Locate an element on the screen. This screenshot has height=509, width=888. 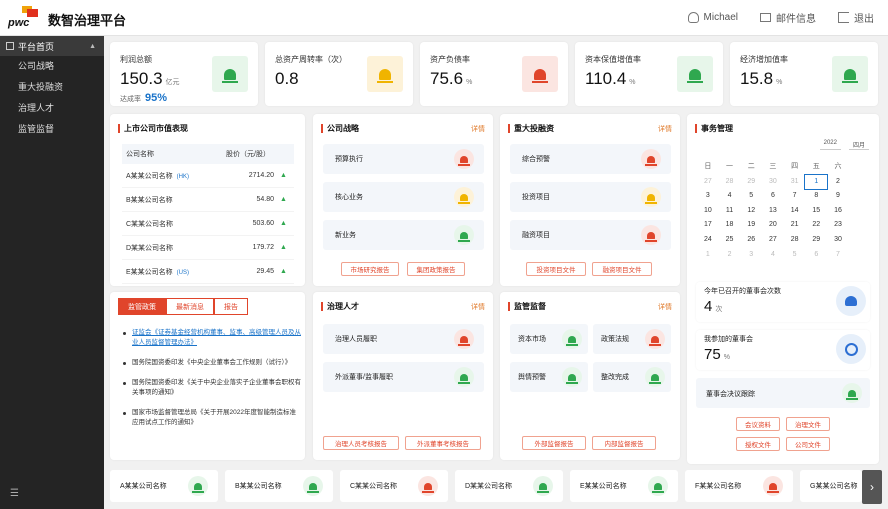
kpi-card-profit: 利润总额 150.3 亿元 达成率 95% is located at coordinates (184, 74).